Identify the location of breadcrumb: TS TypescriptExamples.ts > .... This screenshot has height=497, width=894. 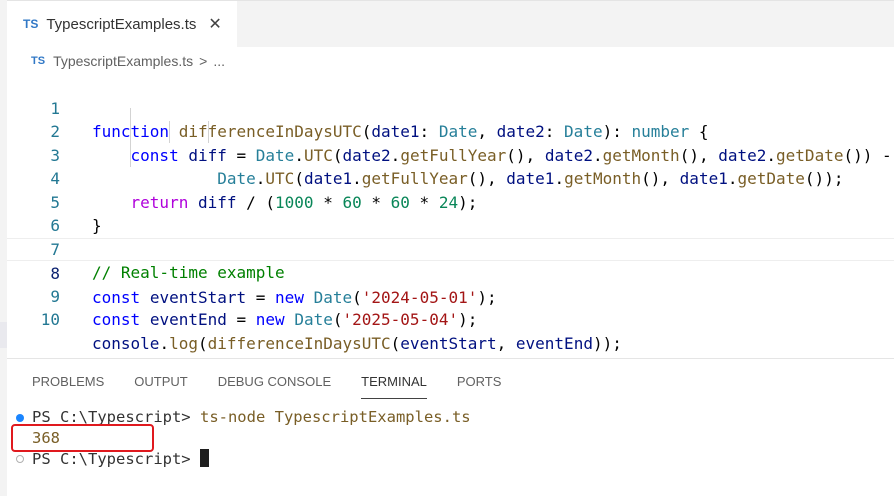
(128, 61).